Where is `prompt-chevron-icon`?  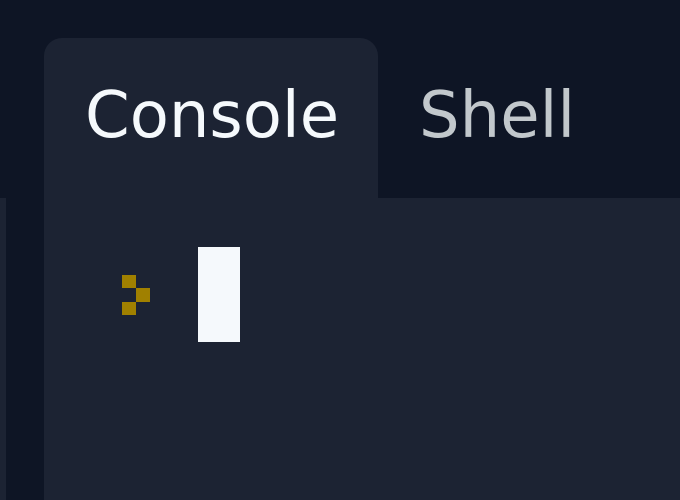
prompt-chevron-icon is located at coordinates (136, 294).